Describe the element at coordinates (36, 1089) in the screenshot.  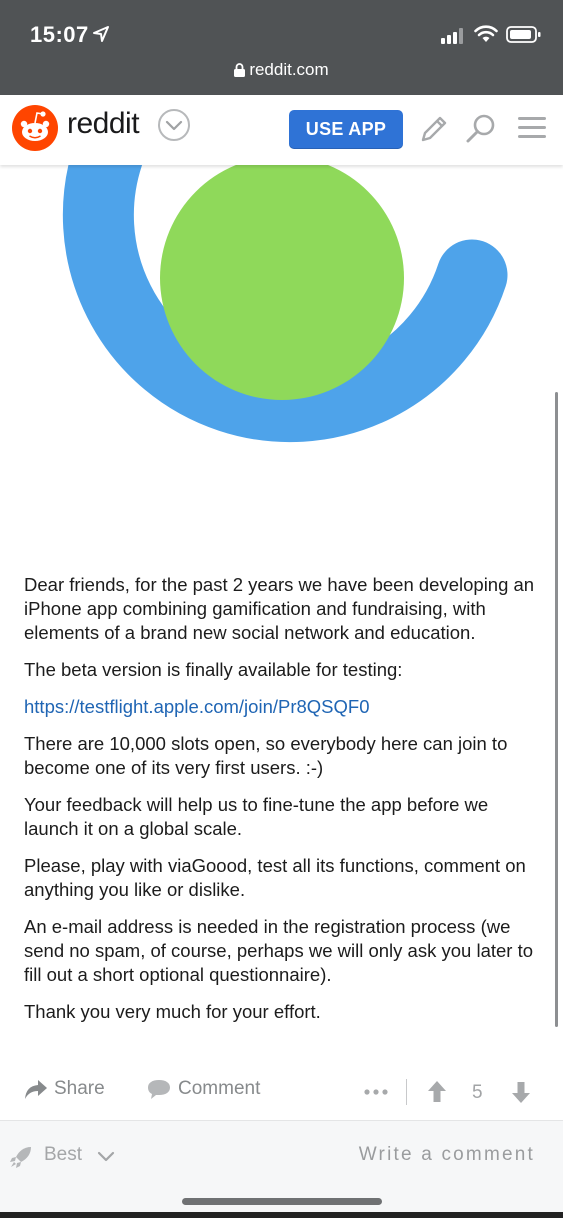
I see `share-icon` at that location.